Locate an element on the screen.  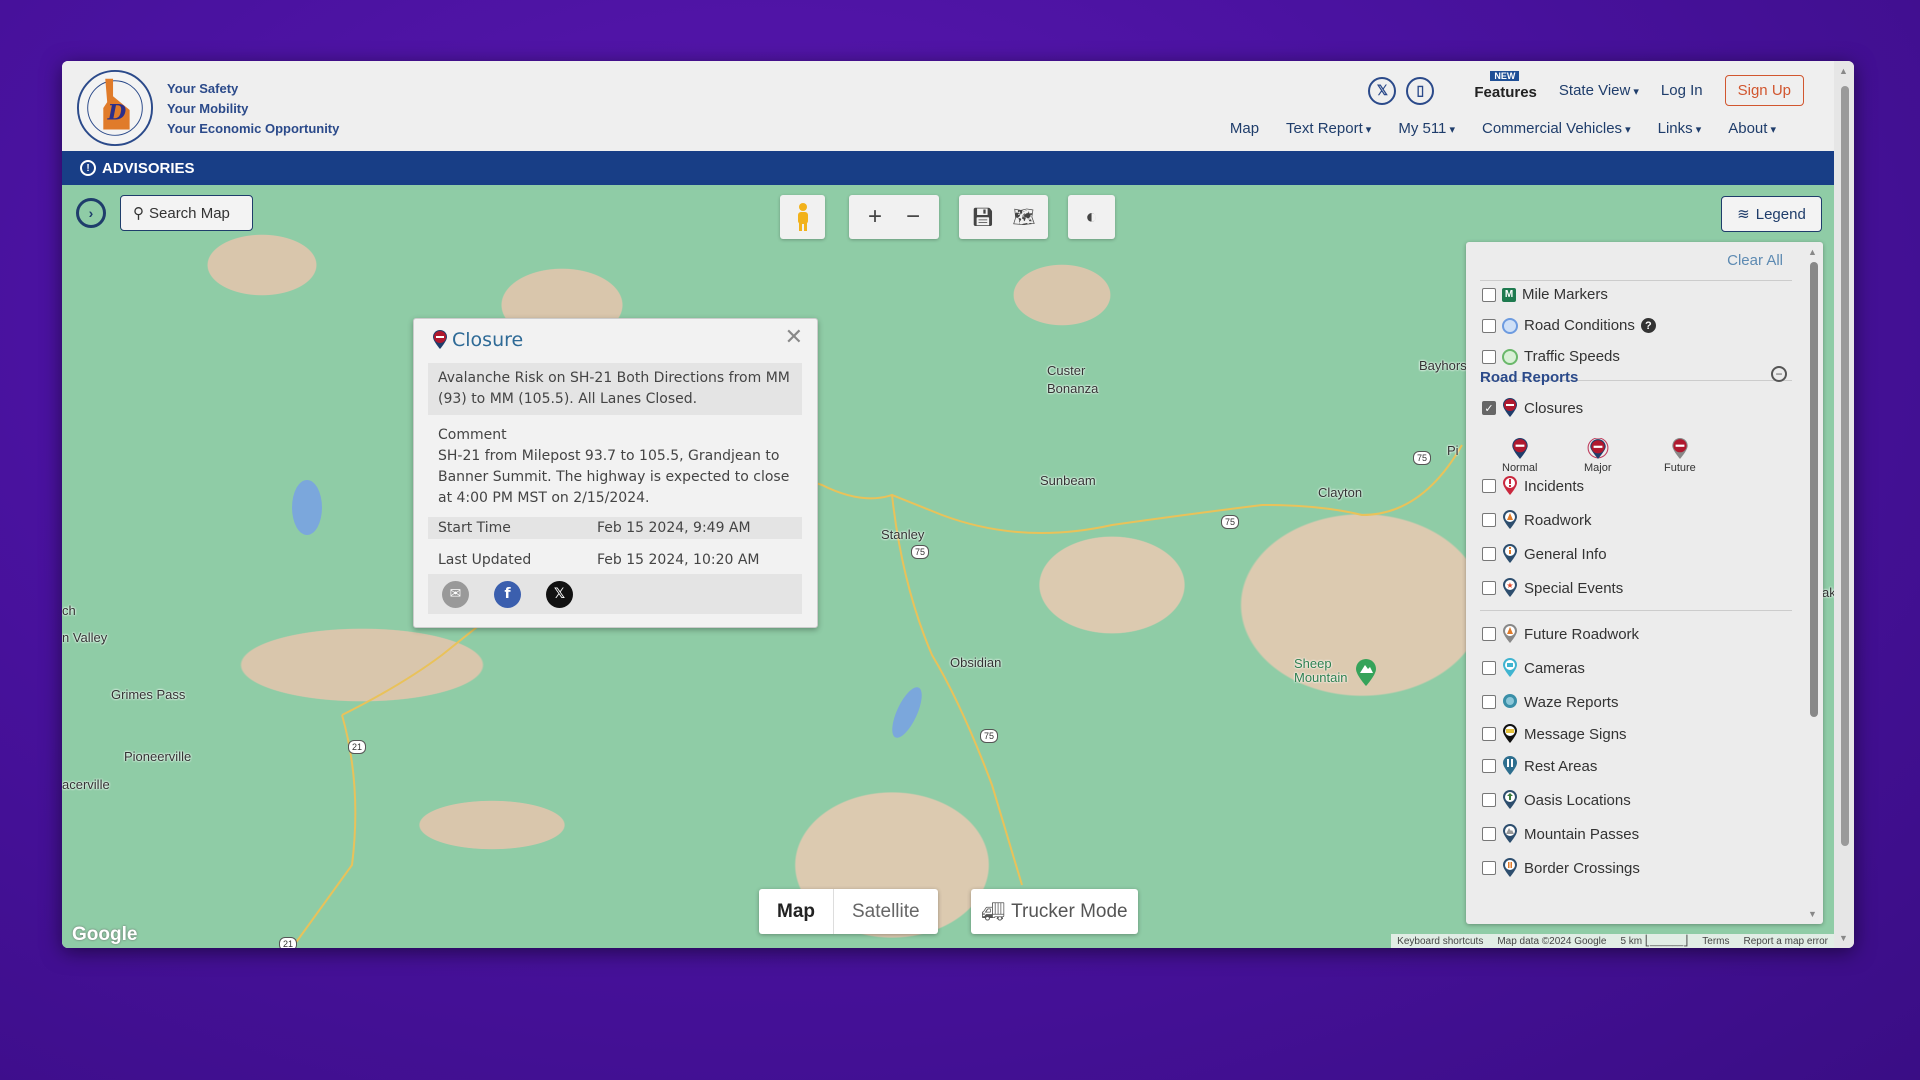
legend-item-cameras: Cameras is located at coordinates (1533, 668).